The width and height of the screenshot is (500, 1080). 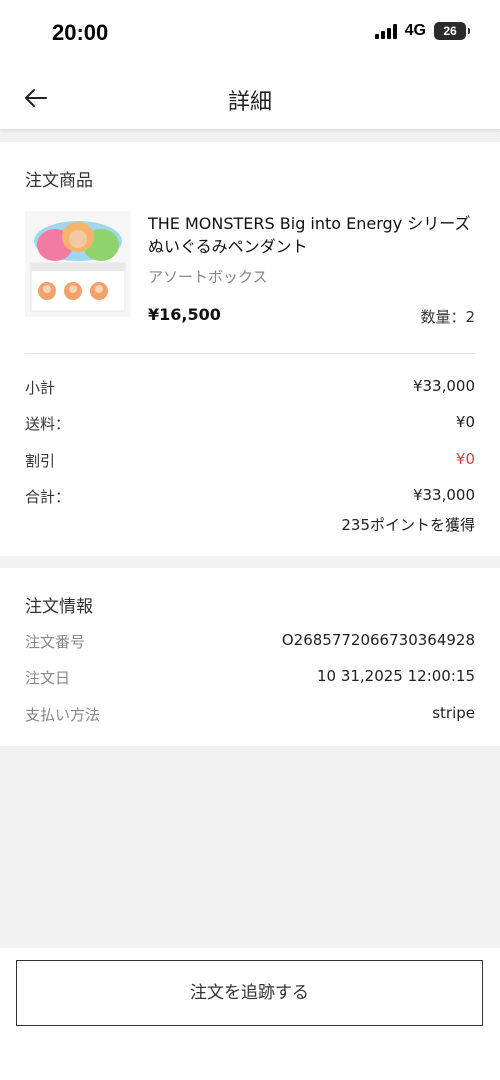 I want to click on shipping-label: 送料：, so click(x=48, y=424).